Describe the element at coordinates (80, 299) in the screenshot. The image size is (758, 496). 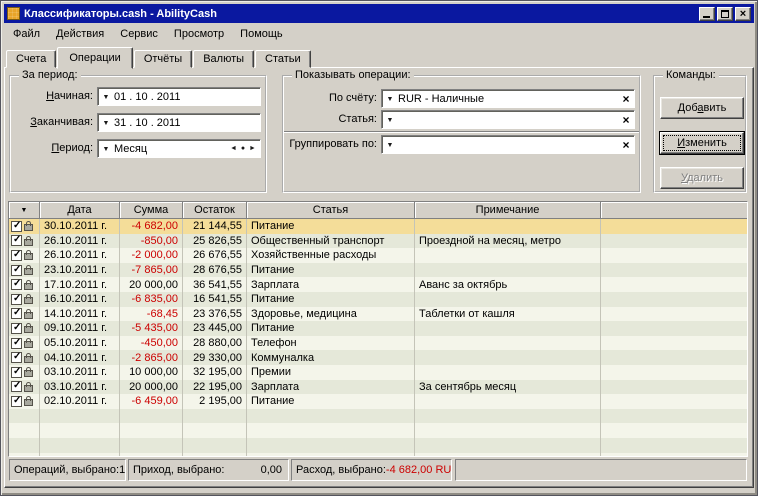
I see `row-date-cell: 16.10.2011 г.` at that location.